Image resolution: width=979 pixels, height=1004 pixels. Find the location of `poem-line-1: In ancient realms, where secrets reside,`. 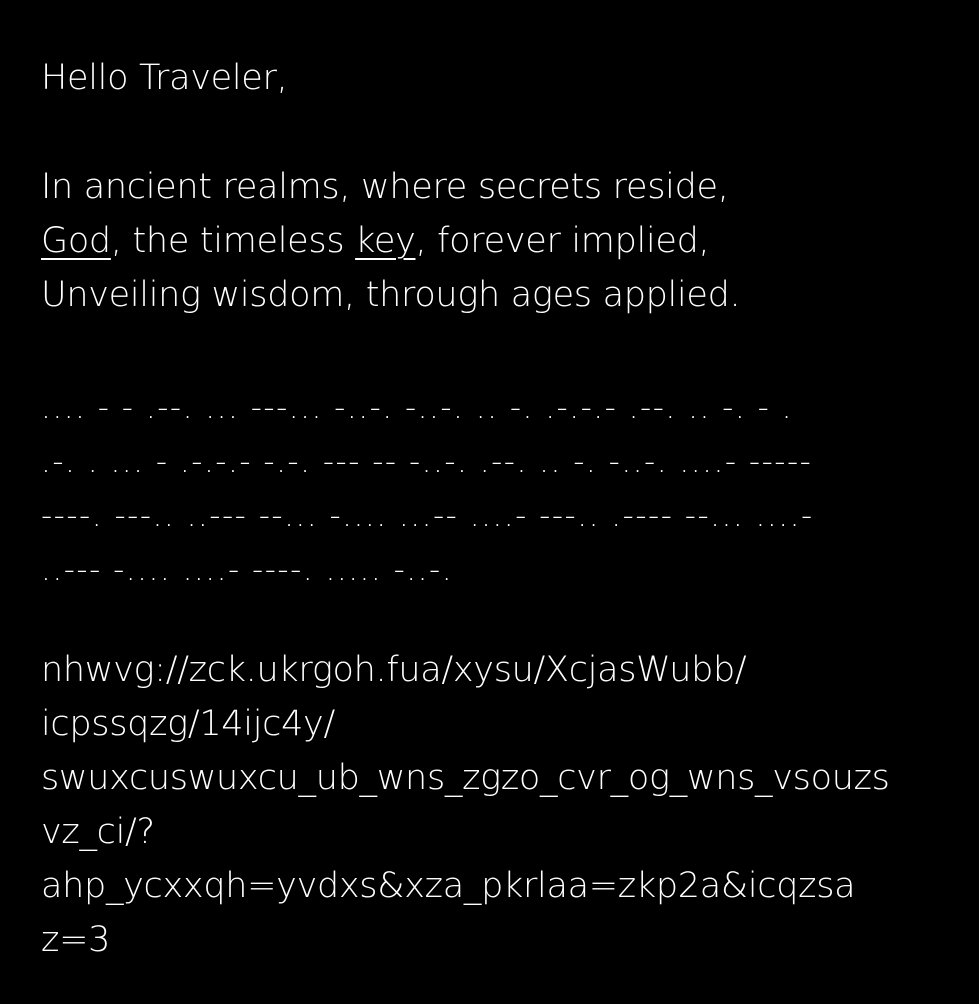

poem-line-1: In ancient realms, where secrets reside, is located at coordinates (385, 187).